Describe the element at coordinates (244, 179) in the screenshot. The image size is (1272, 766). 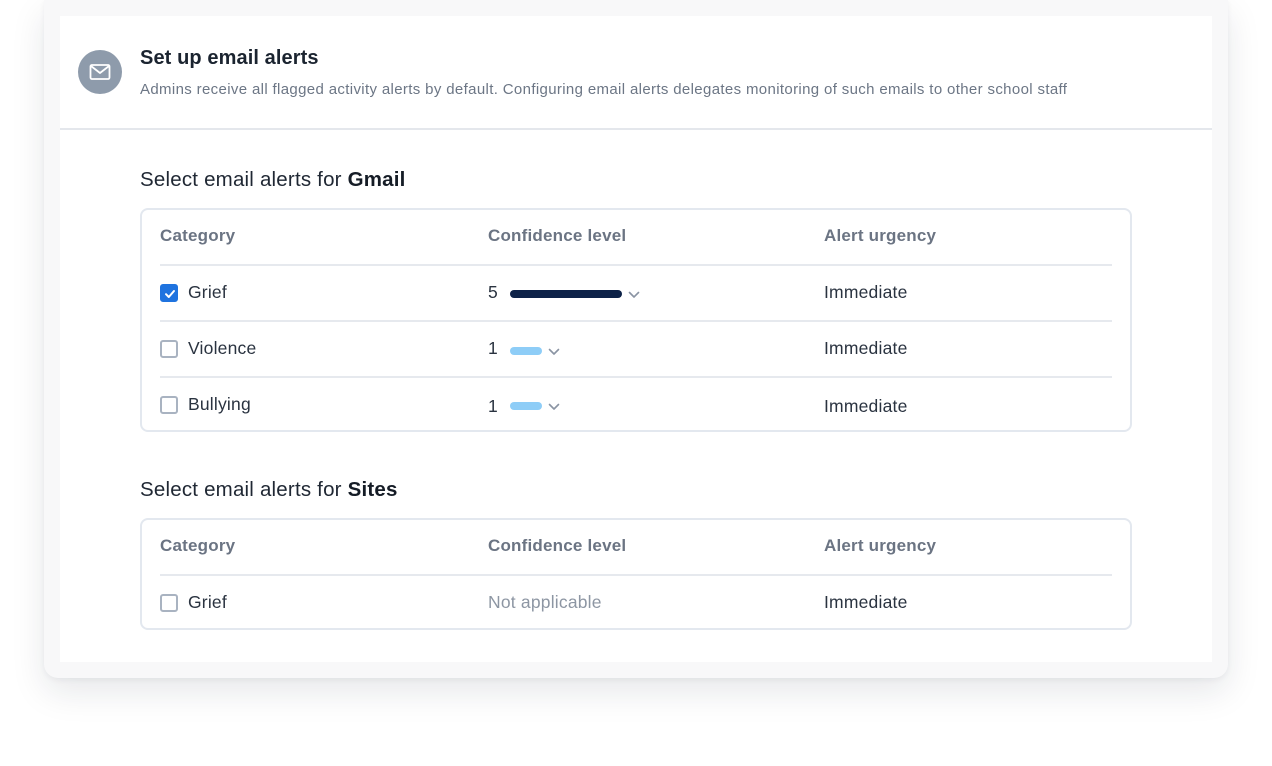
I see `gmail-title-prefix: Select email alerts for` at that location.